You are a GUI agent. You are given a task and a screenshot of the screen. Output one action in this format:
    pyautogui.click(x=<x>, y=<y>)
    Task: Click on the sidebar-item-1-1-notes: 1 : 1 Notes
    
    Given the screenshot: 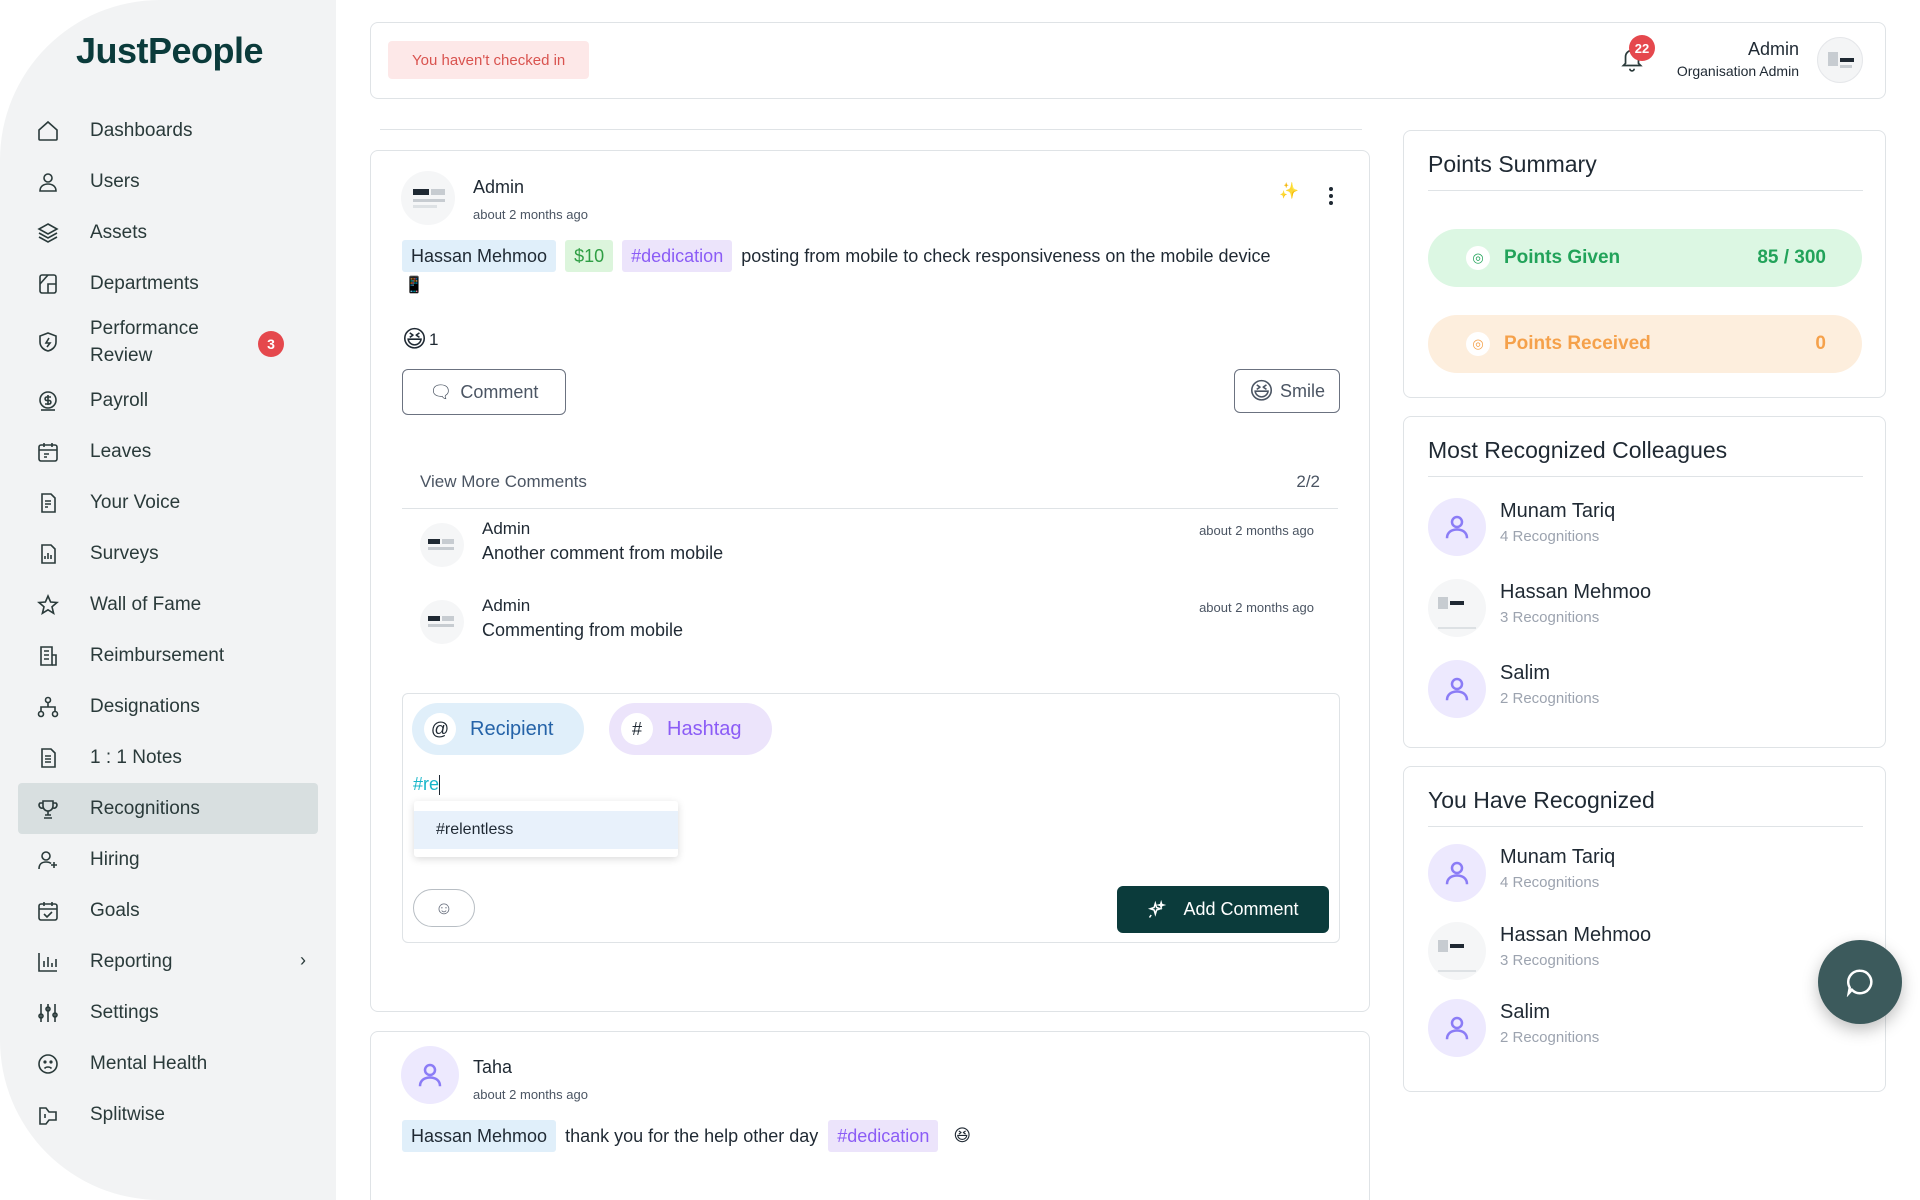 What is the action you would take?
    pyautogui.click(x=168, y=757)
    